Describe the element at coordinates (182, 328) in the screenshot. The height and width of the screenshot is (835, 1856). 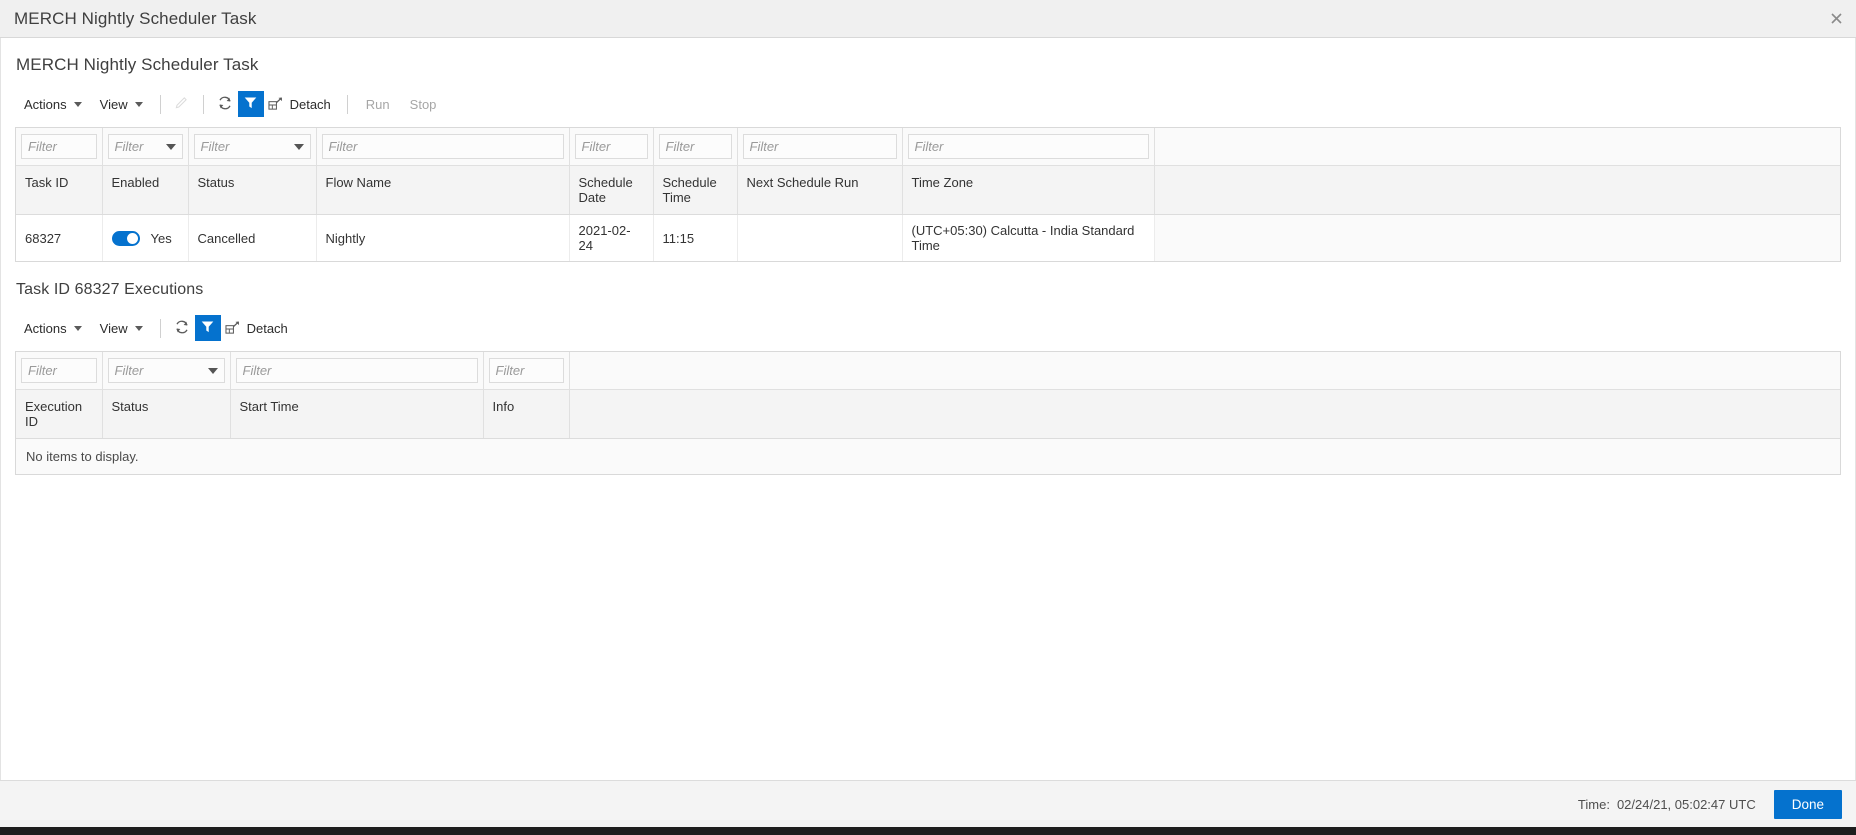
I see `refresh-executions-button` at that location.